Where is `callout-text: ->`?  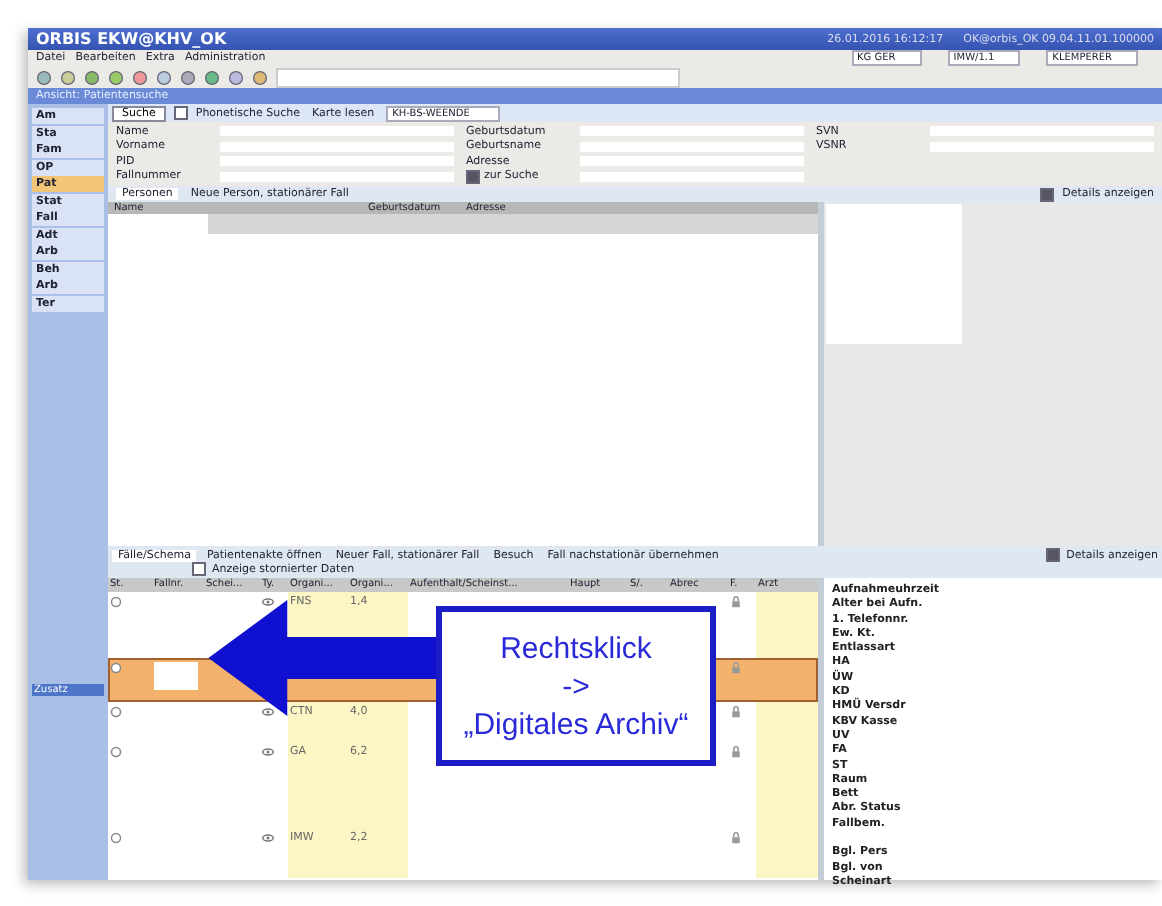
callout-text: -> is located at coordinates (576, 686).